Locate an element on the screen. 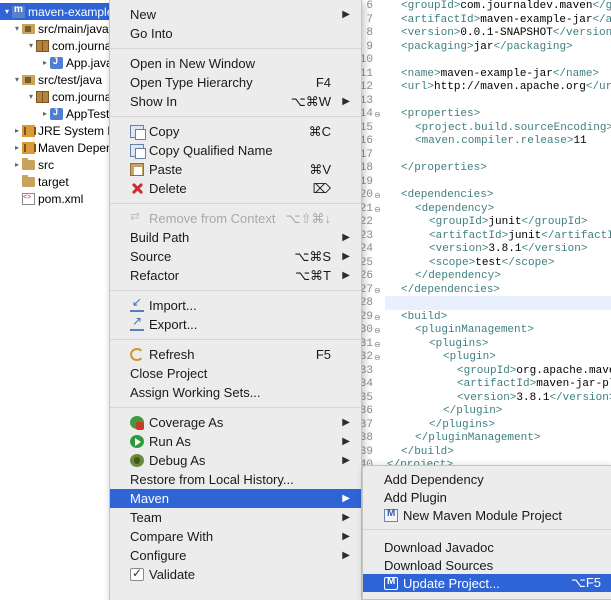 Image resolution: width=611 pixels, height=600 pixels. submenu-item-add-plugin: Add Plugin is located at coordinates (487, 497).